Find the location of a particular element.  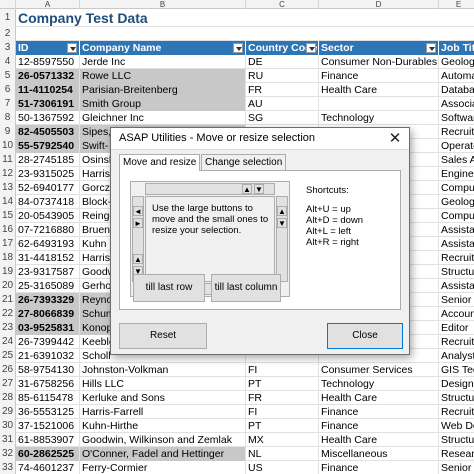

cell-sector: Miscellaneous is located at coordinates (379, 454).